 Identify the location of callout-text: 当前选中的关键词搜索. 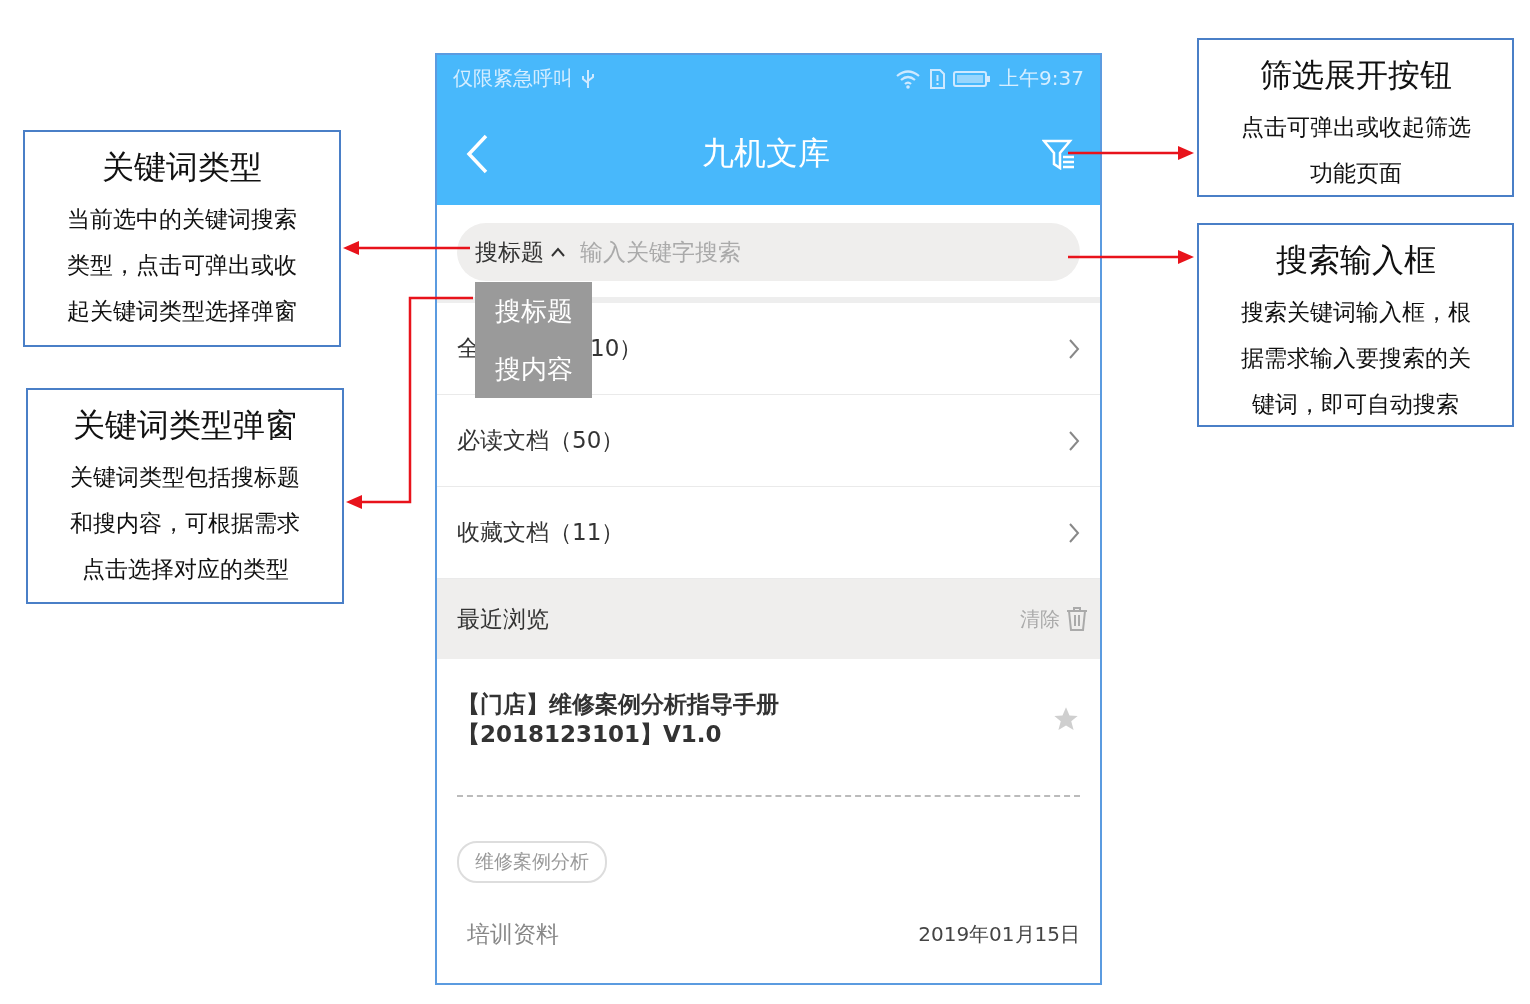
(182, 219).